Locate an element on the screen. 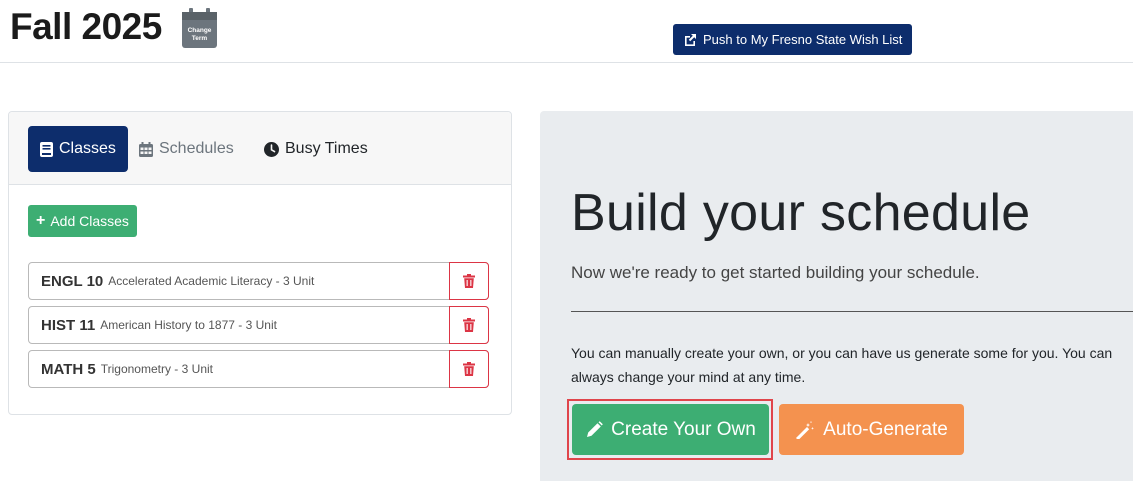  change-term-line1: Change is located at coordinates (200, 30).